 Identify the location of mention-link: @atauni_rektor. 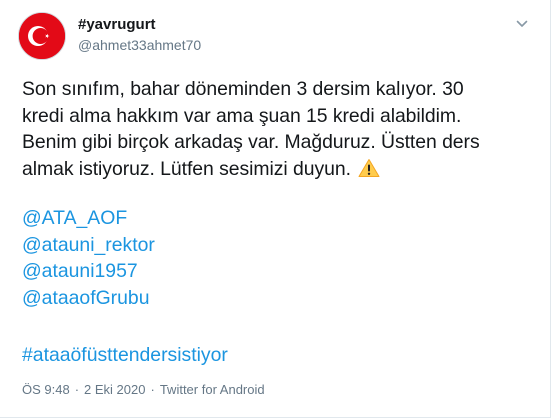
(88, 245).